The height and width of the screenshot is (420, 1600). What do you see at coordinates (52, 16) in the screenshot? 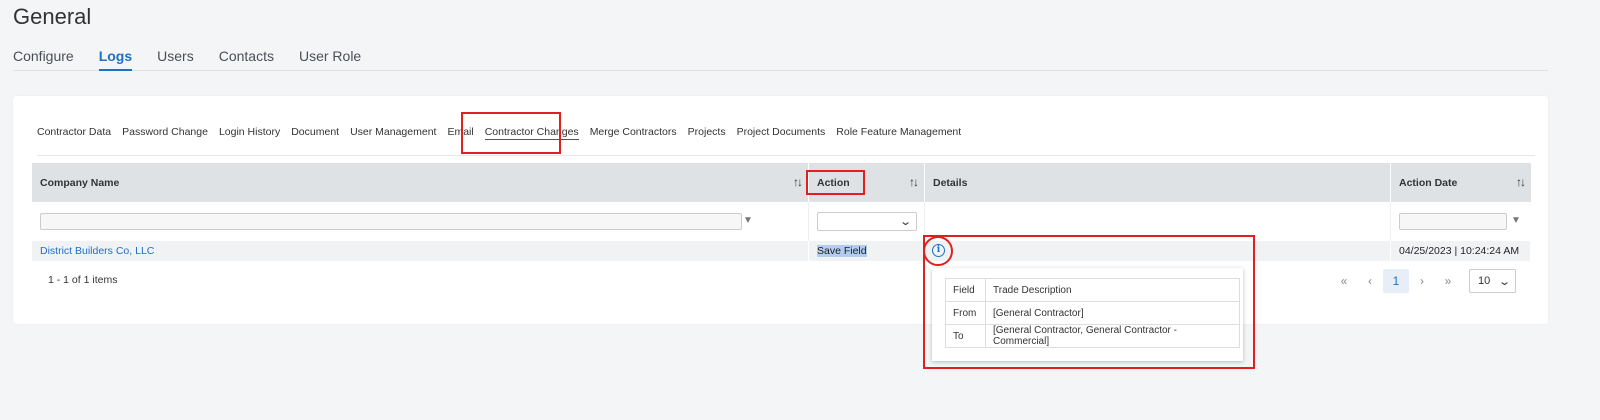
I see `page-title: General` at bounding box center [52, 16].